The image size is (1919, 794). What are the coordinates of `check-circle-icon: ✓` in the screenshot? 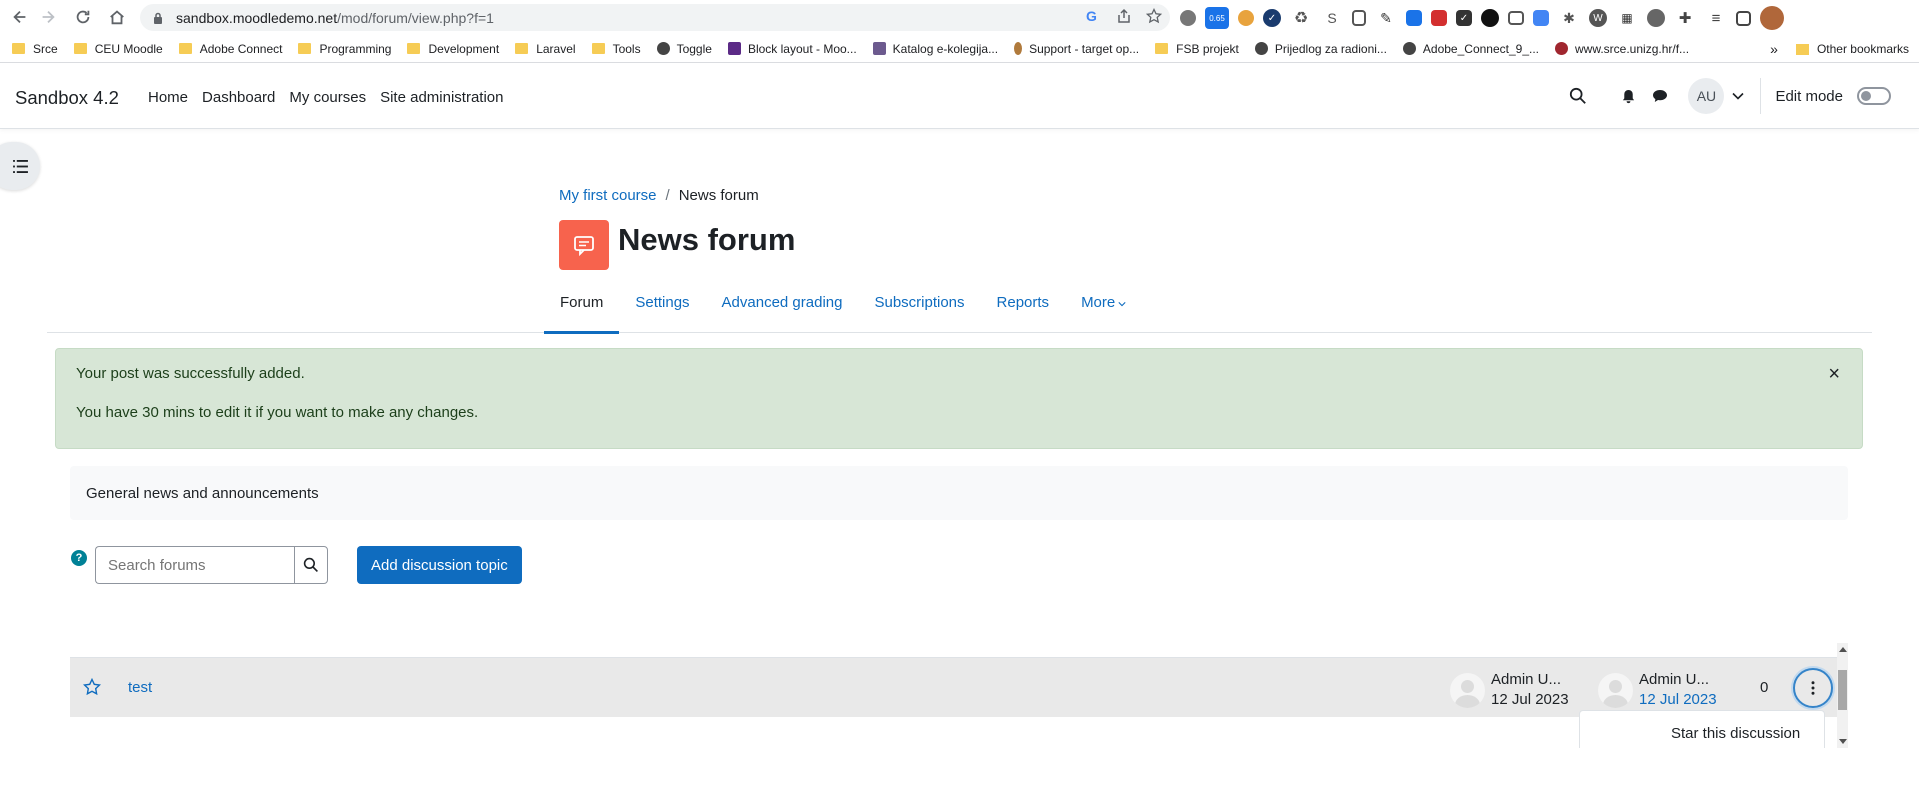 It's located at (1272, 18).